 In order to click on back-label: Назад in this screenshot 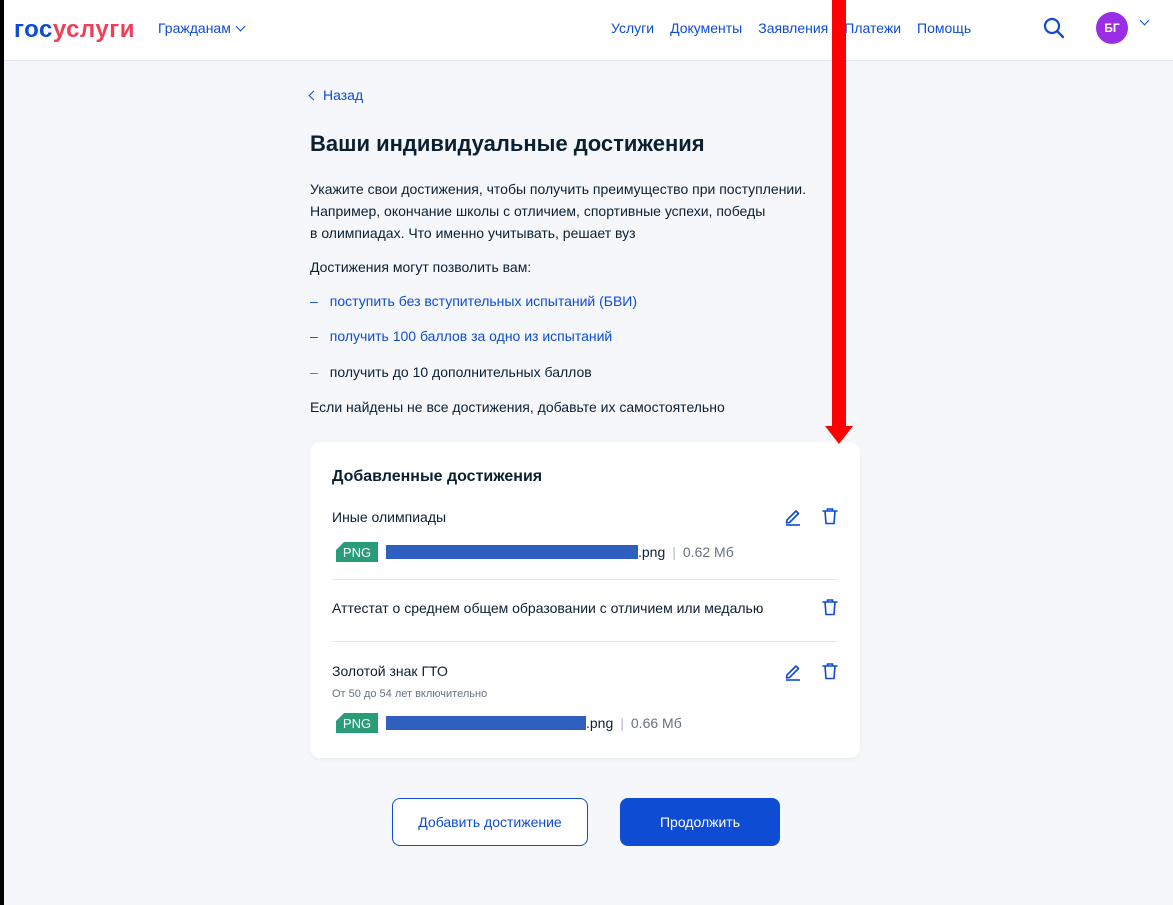, I will do `click(343, 95)`.